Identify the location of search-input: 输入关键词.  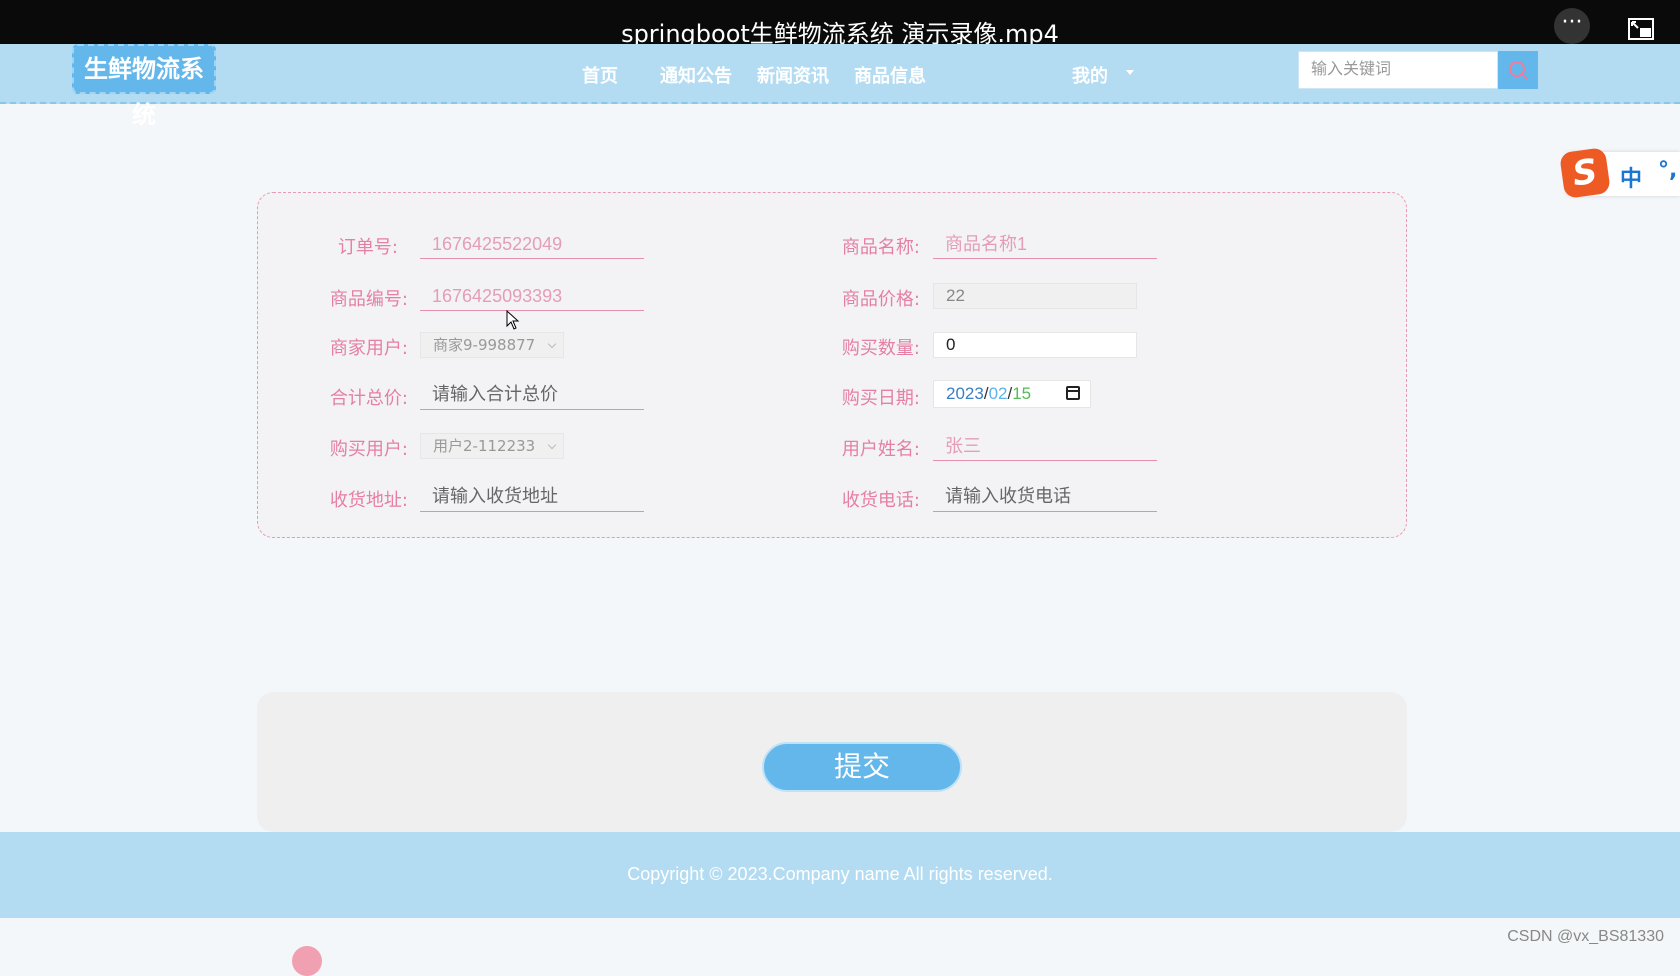
(1398, 70).